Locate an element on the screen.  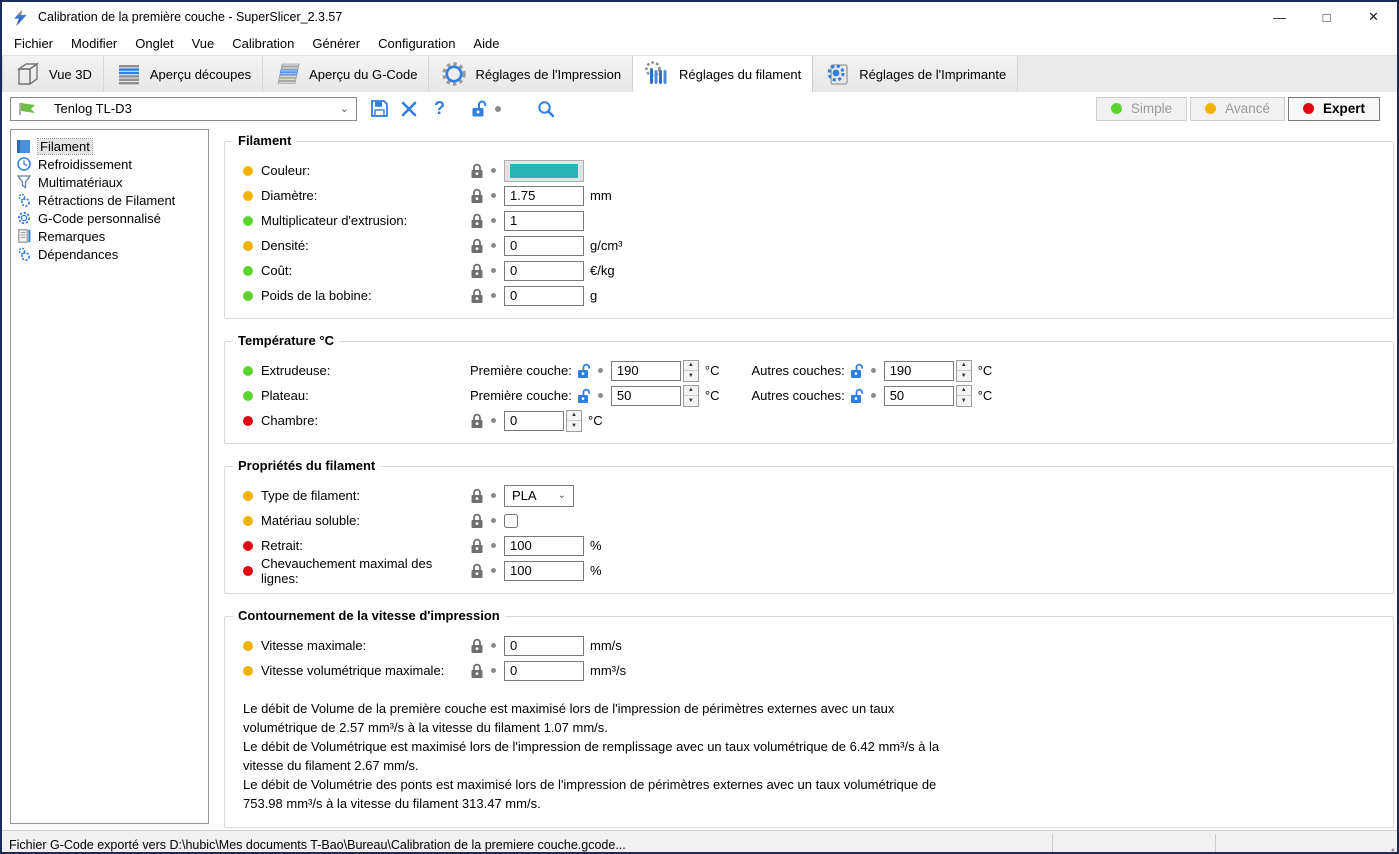
setting-row-multiplicateur: Multiplicateur d'extrusion: is located at coordinates (809, 220).